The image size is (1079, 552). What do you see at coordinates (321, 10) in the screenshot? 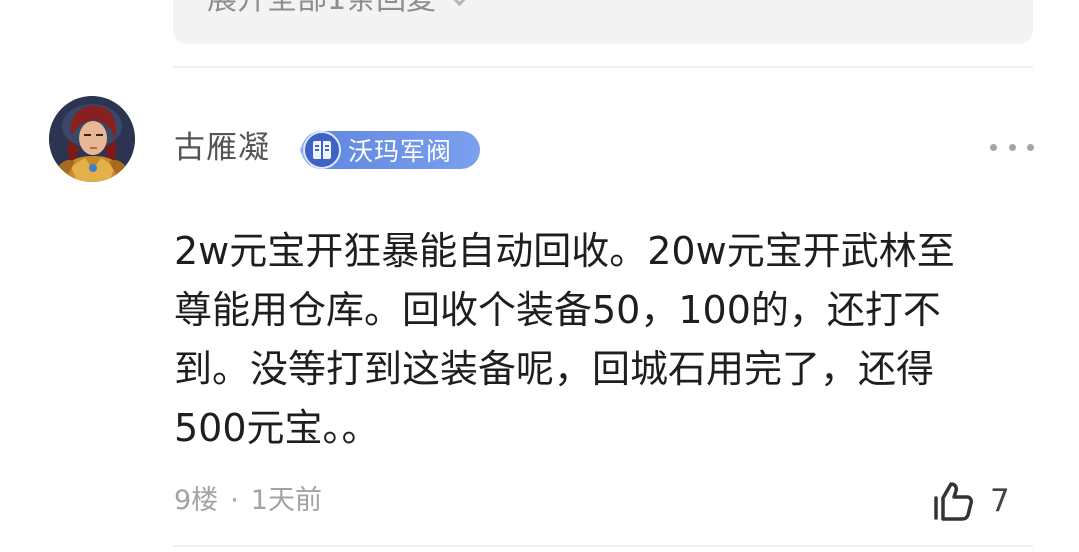
I see `expand-replies-label: 展开全部1条回复` at bounding box center [321, 10].